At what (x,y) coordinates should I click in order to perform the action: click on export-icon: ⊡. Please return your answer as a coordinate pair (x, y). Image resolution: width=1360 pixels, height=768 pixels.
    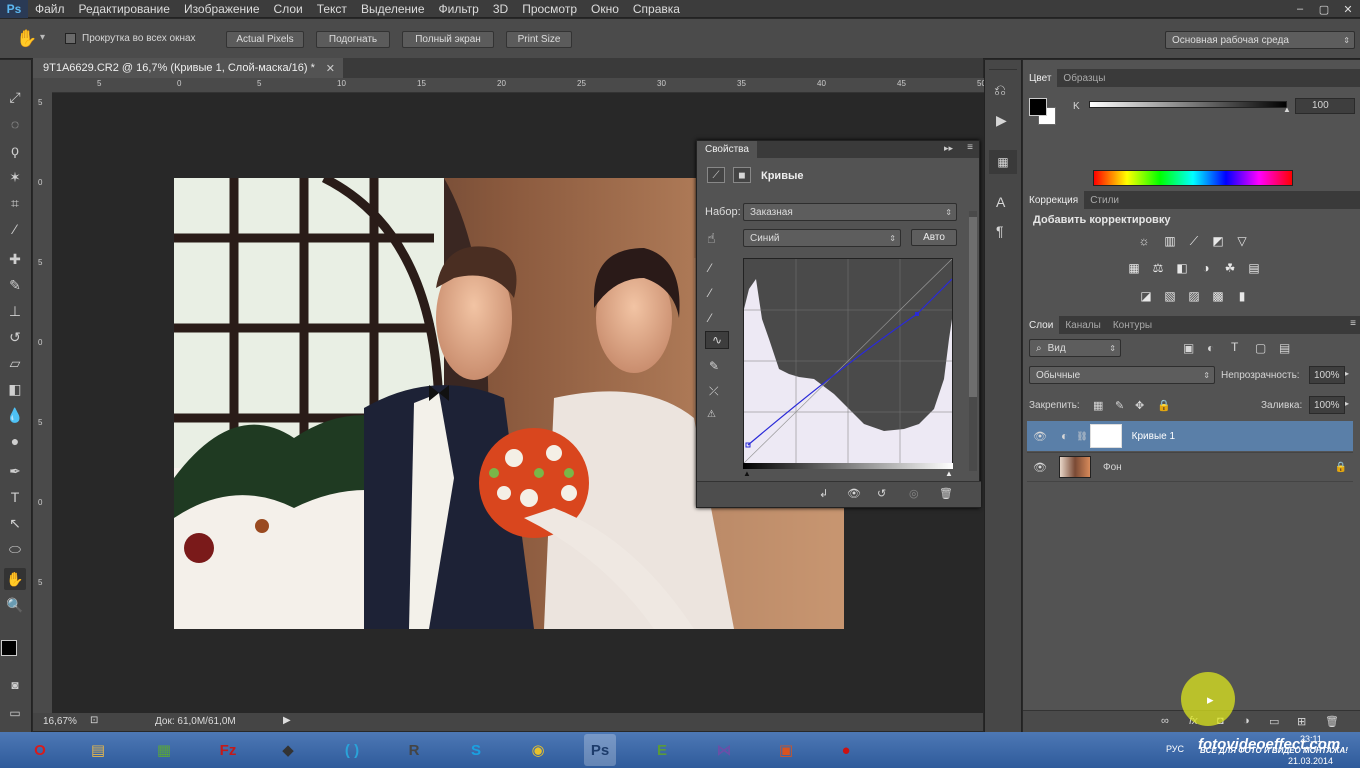
    Looking at the image, I should click on (94, 720).